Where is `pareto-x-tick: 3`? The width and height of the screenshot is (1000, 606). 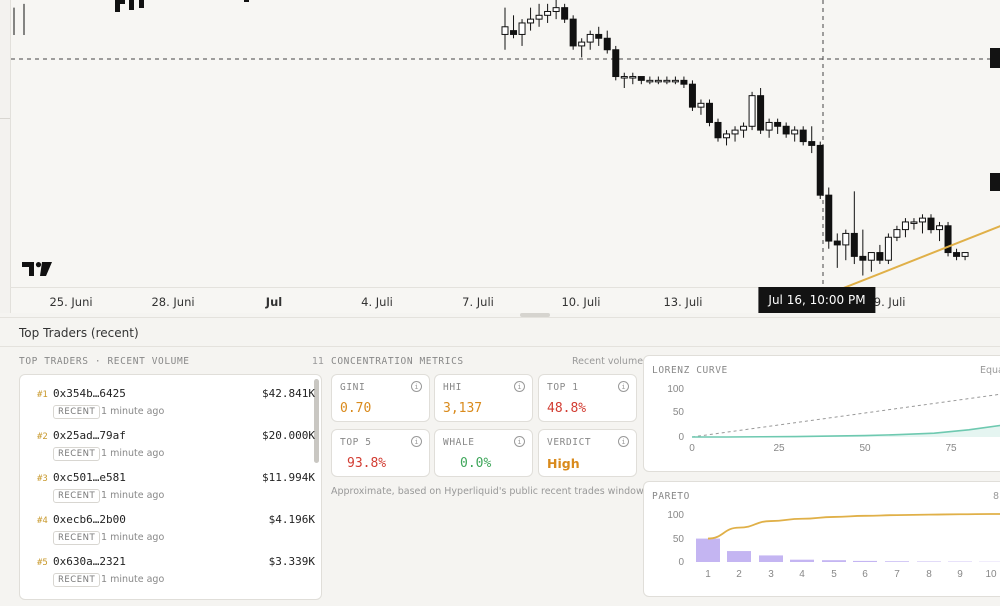
pareto-x-tick: 3 is located at coordinates (771, 574).